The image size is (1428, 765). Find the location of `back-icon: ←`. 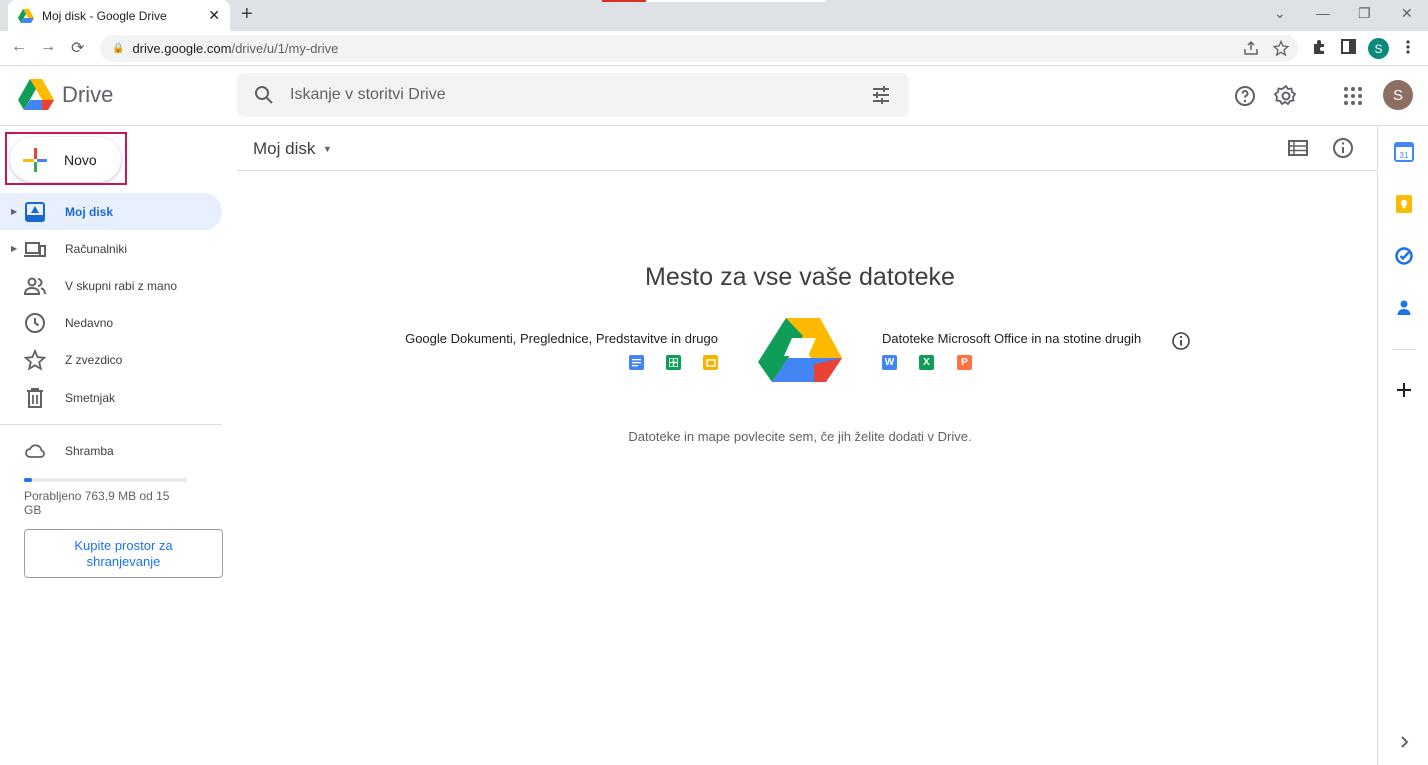

back-icon: ← is located at coordinates (19, 47).